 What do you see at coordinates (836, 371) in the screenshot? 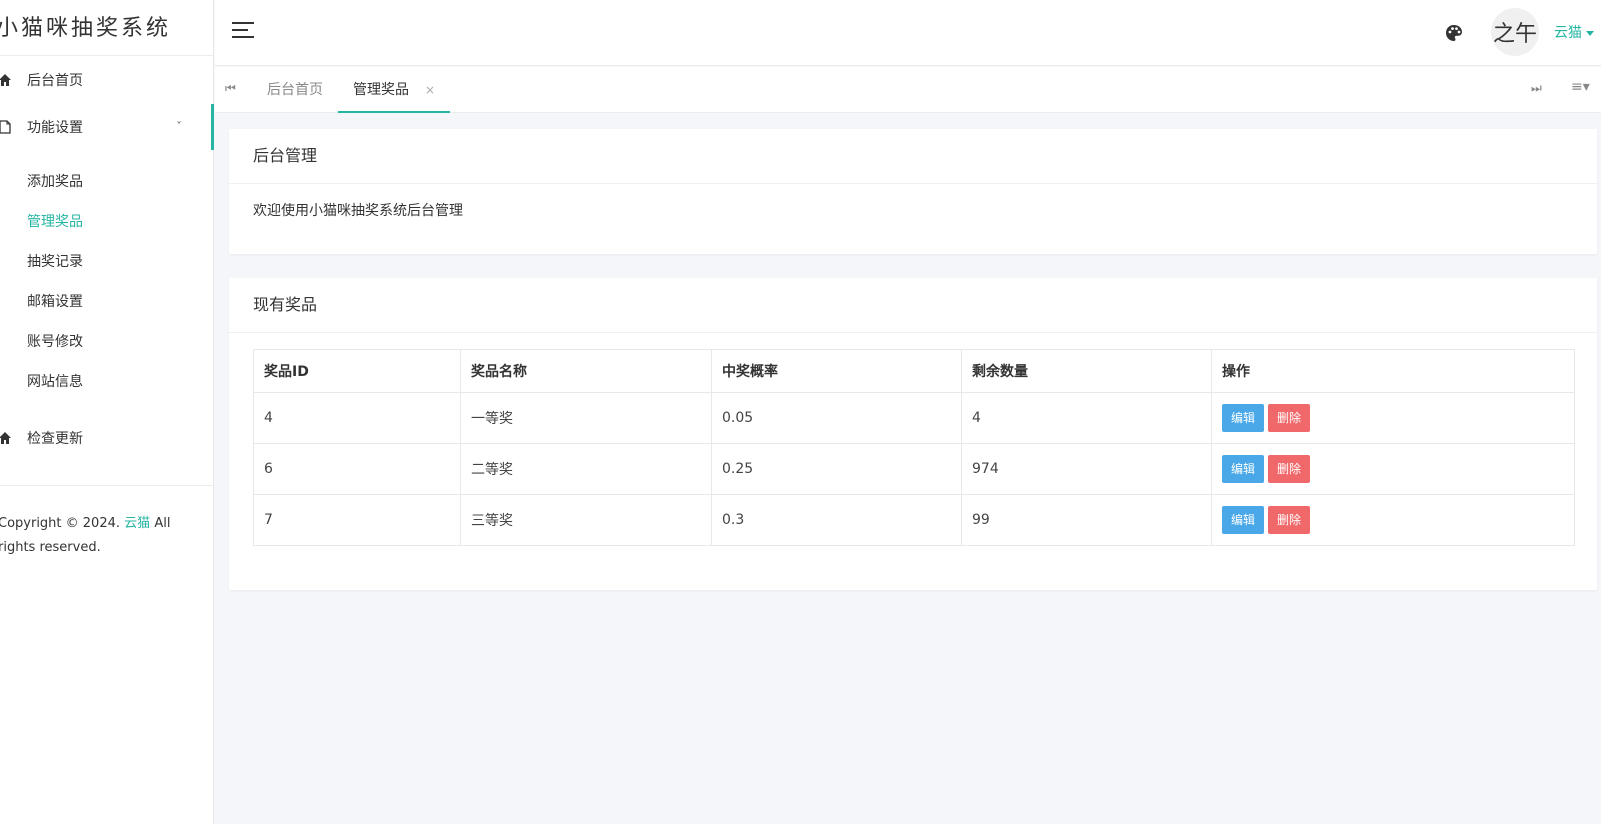
I see `col-header-rate: 中奖概率` at bounding box center [836, 371].